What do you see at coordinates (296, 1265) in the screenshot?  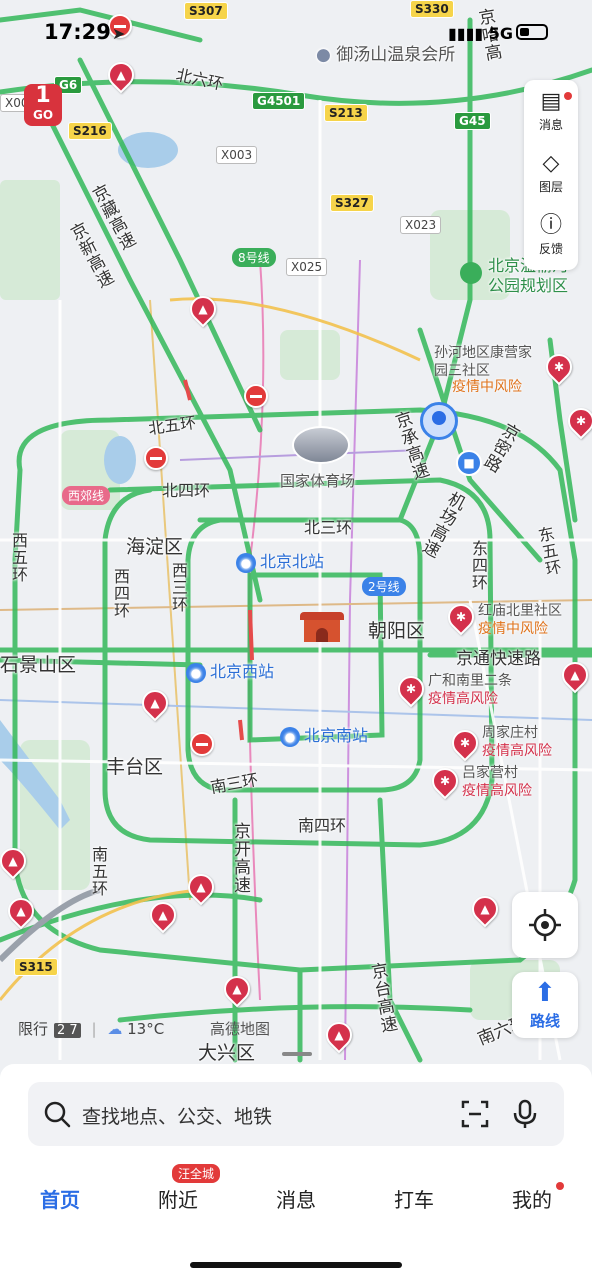 I see `home-indicator` at bounding box center [296, 1265].